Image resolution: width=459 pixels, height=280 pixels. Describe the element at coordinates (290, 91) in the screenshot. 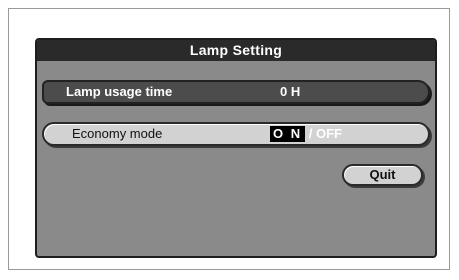

I see `lamp-usage-value: 0 H` at that location.